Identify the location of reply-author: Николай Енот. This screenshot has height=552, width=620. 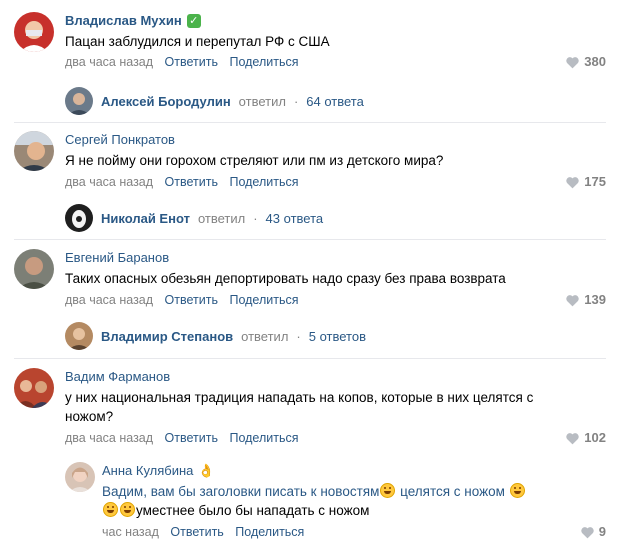
(145, 218).